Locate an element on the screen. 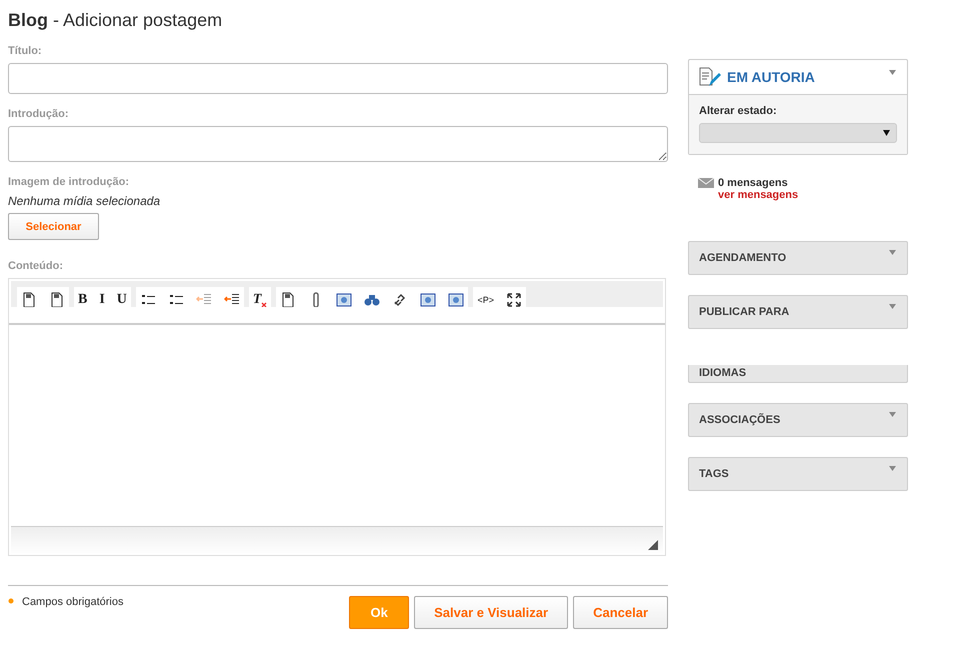  panel-title: AGENDAMENTO is located at coordinates (742, 258).